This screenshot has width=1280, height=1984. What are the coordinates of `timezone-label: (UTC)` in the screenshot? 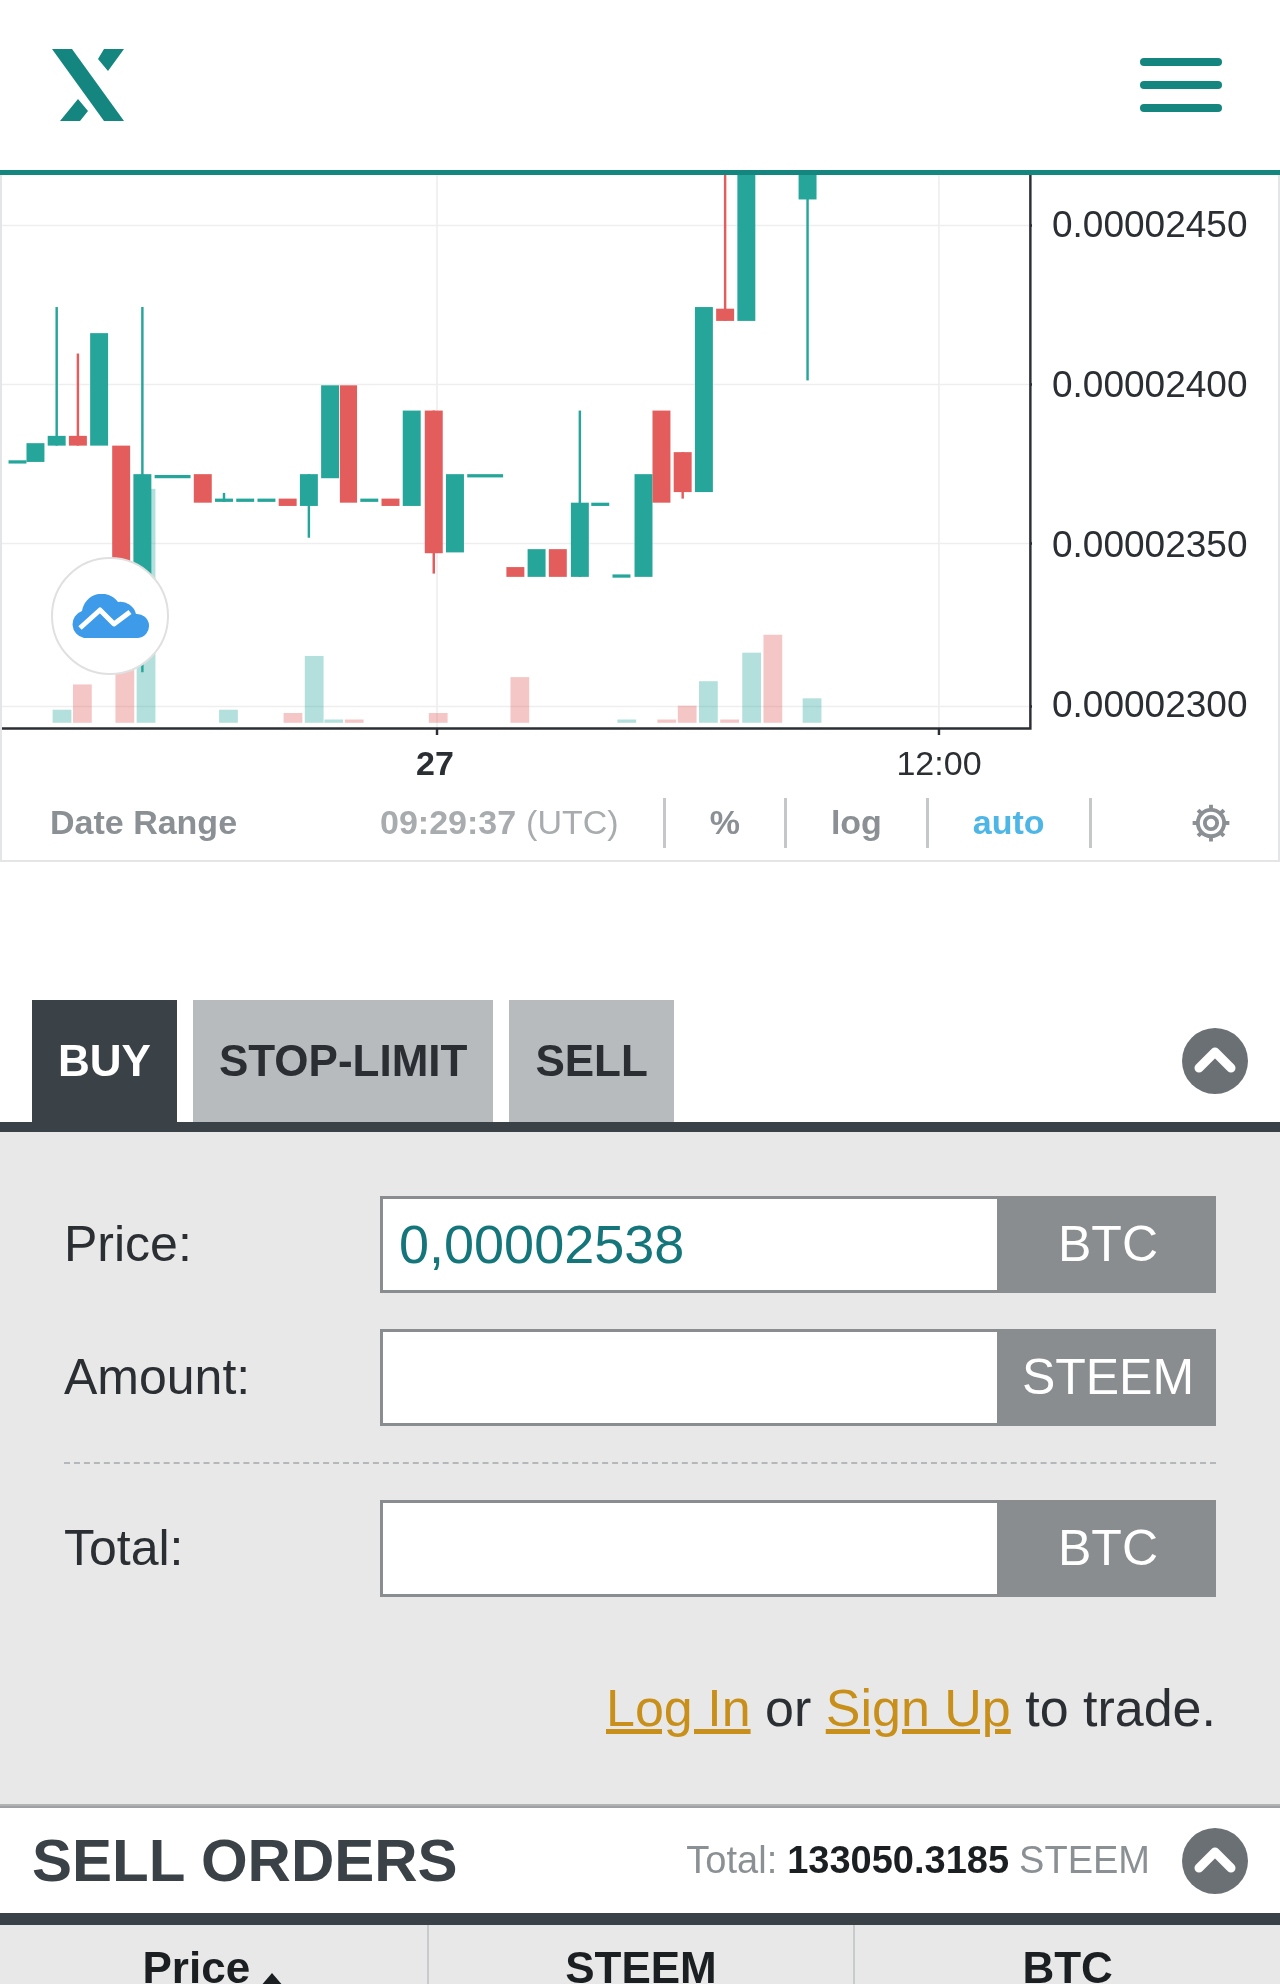 It's located at (572, 822).